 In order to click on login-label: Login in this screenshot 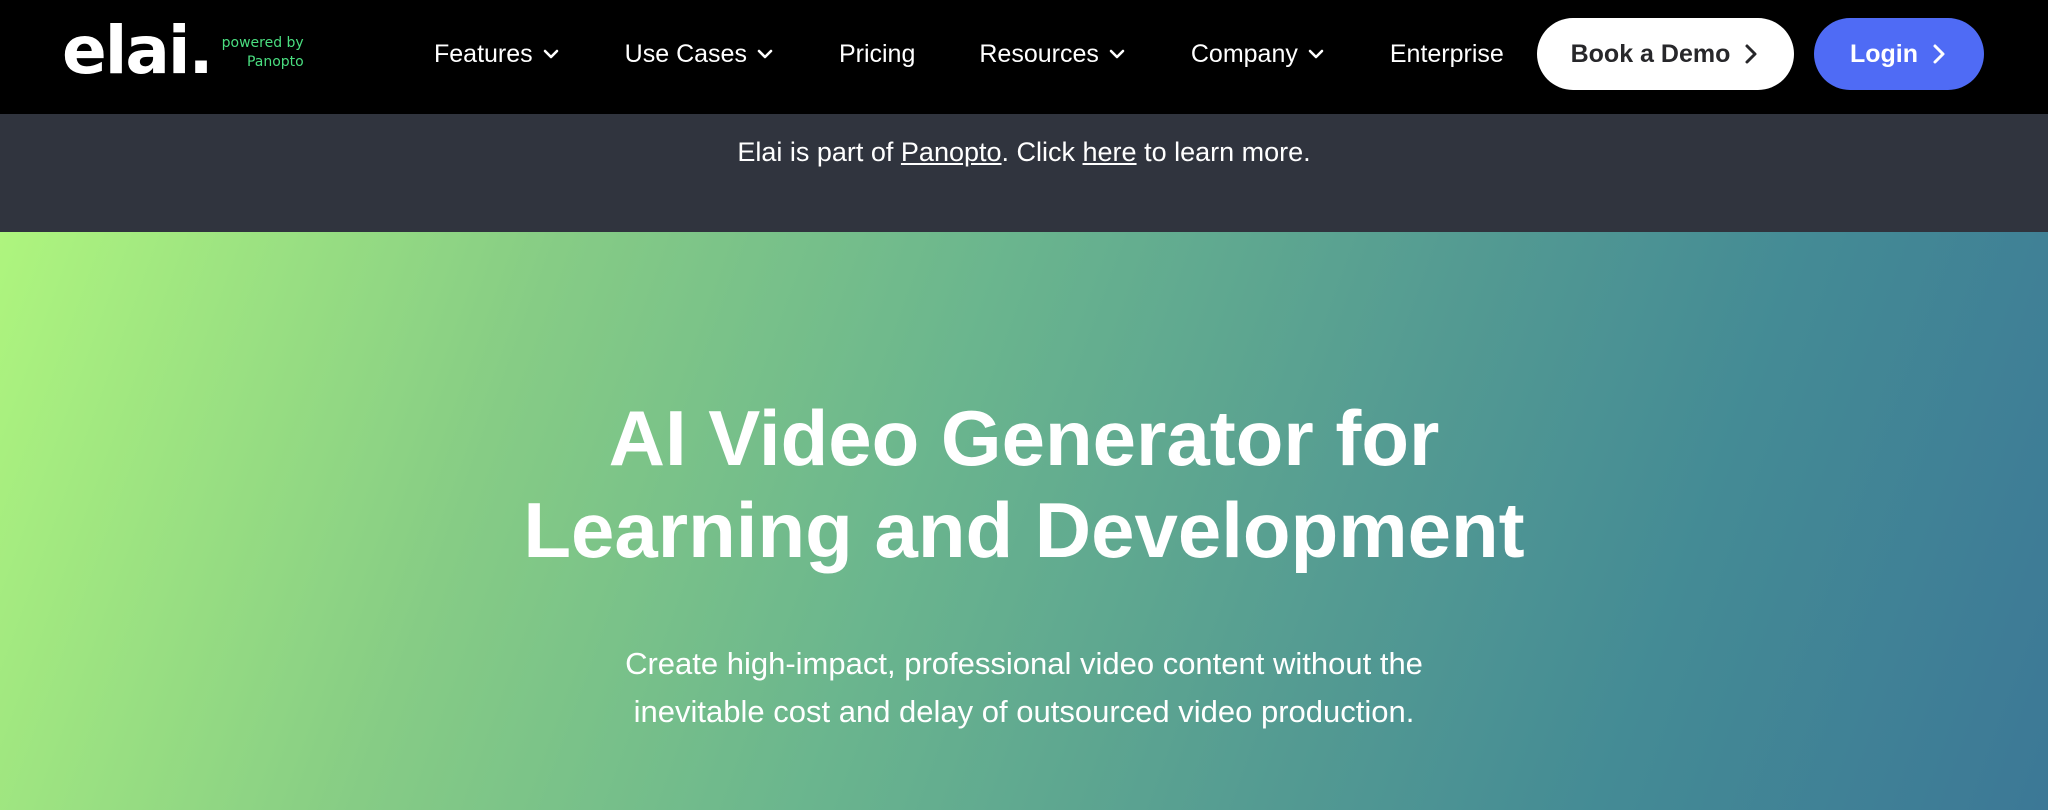, I will do `click(1884, 53)`.